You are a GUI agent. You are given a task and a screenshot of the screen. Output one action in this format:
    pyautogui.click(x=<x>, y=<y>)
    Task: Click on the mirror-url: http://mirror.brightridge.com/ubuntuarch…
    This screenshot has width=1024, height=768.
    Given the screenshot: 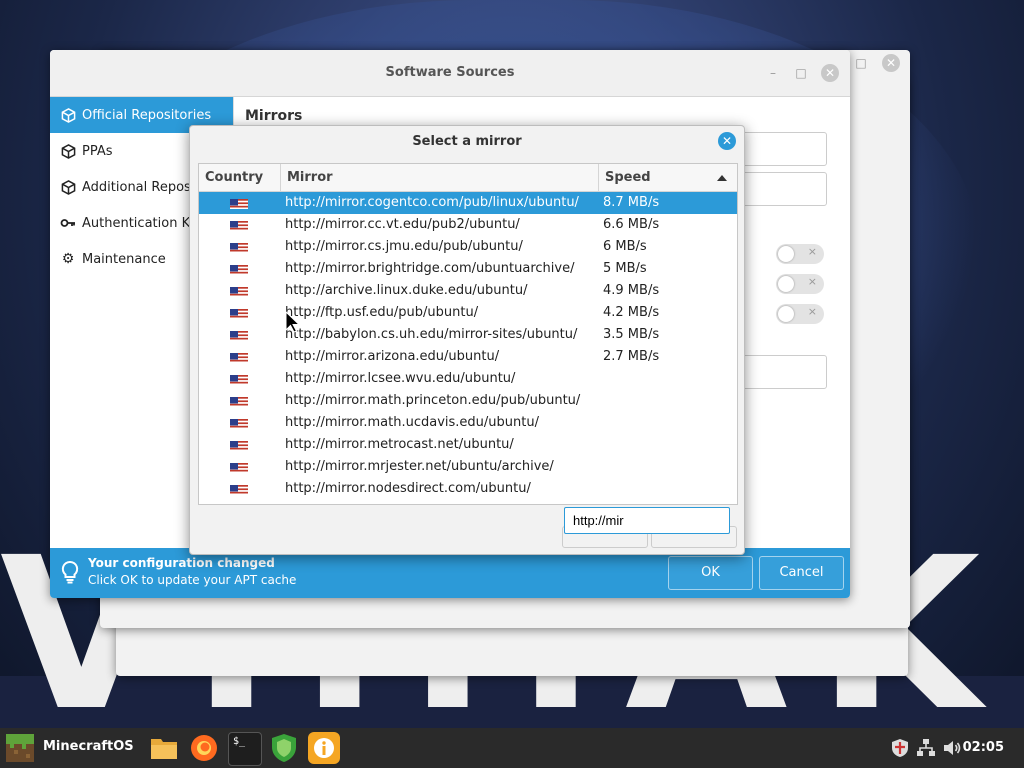 What is the action you would take?
    pyautogui.click(x=430, y=268)
    